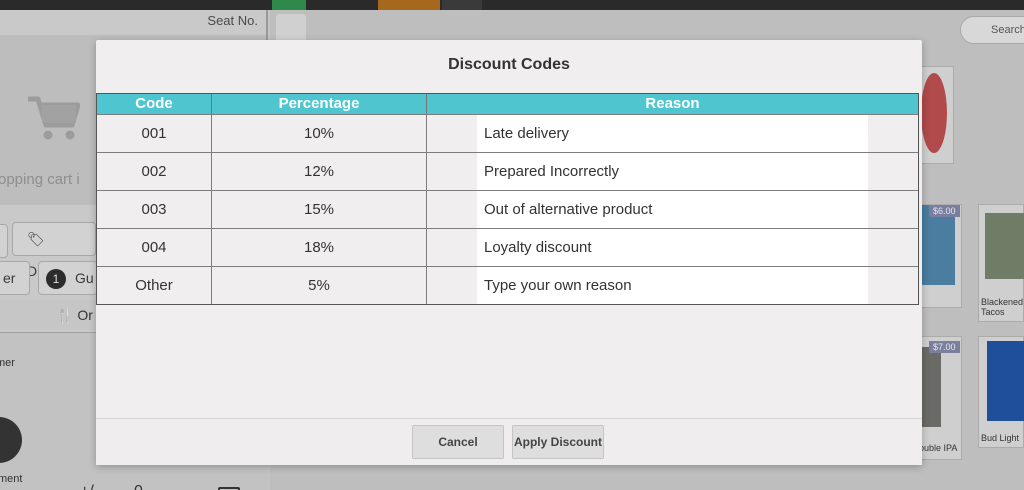 This screenshot has width=1024, height=490. I want to click on column-header-code: Code, so click(154, 104).